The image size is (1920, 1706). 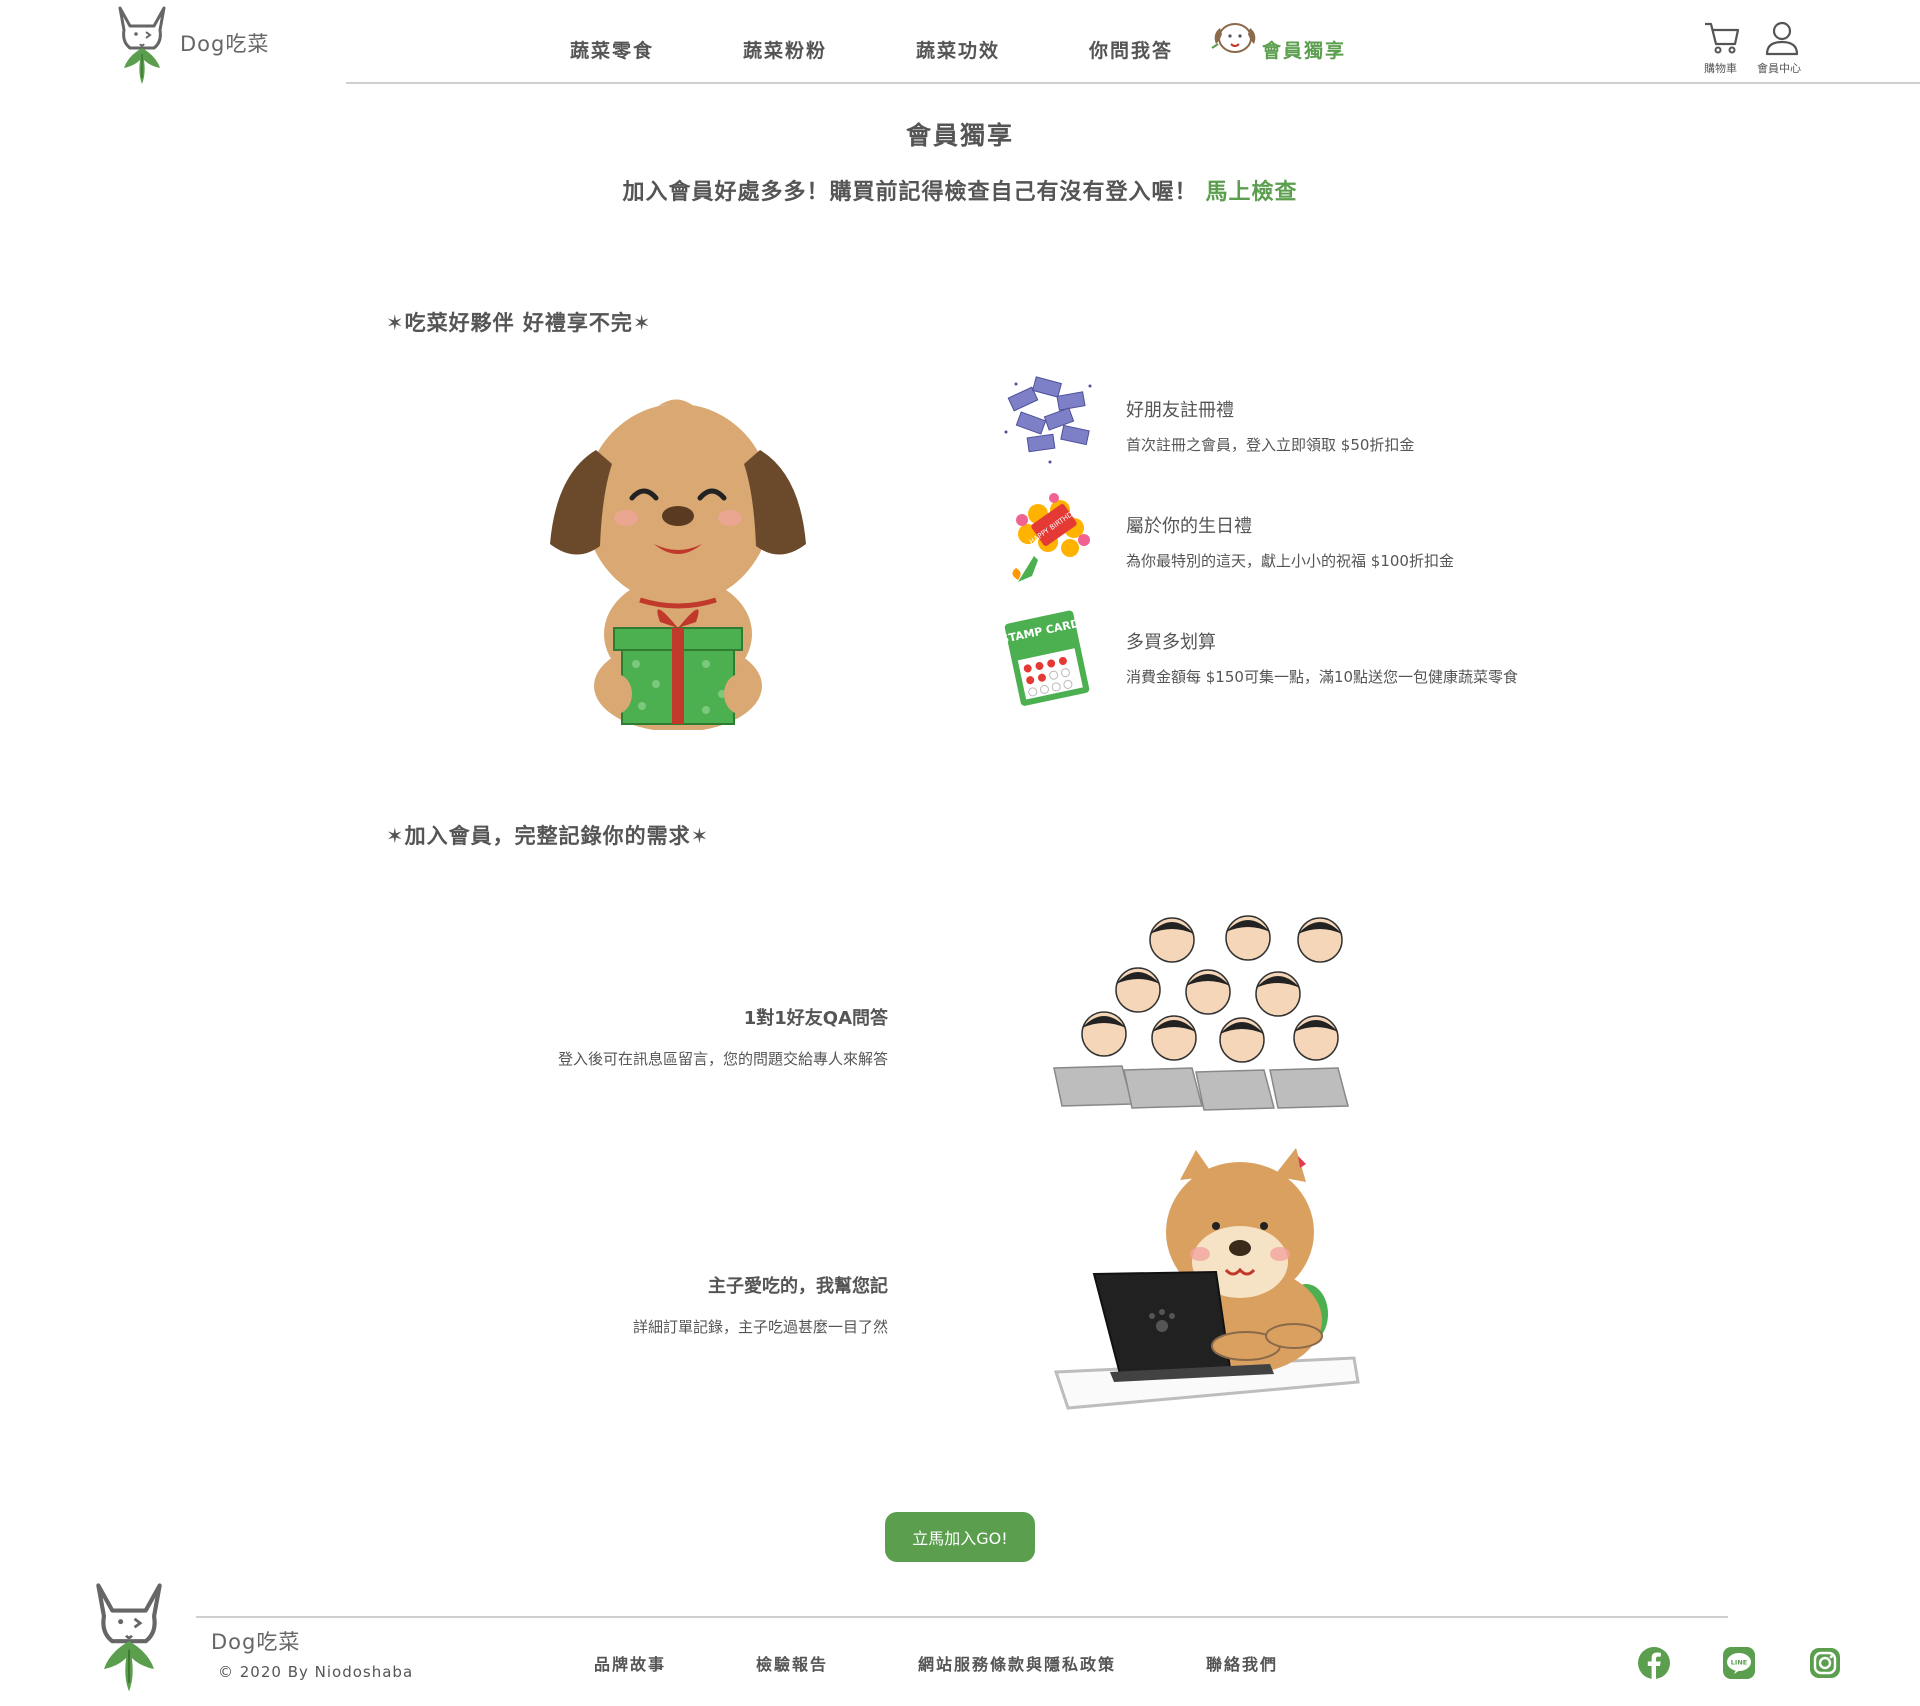 I want to click on benefit-title: 好朋友註冊禮, so click(x=1180, y=410).